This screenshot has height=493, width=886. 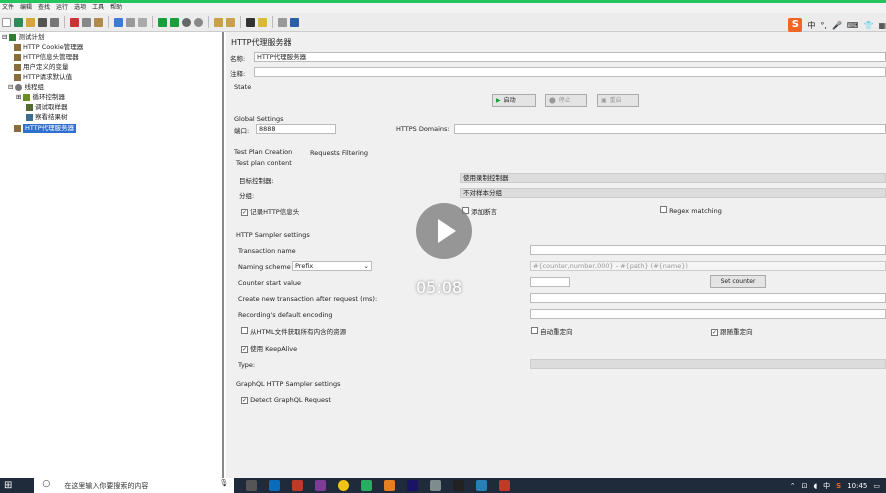 What do you see at coordinates (444, 231) in the screenshot?
I see `video-play-icon` at bounding box center [444, 231].